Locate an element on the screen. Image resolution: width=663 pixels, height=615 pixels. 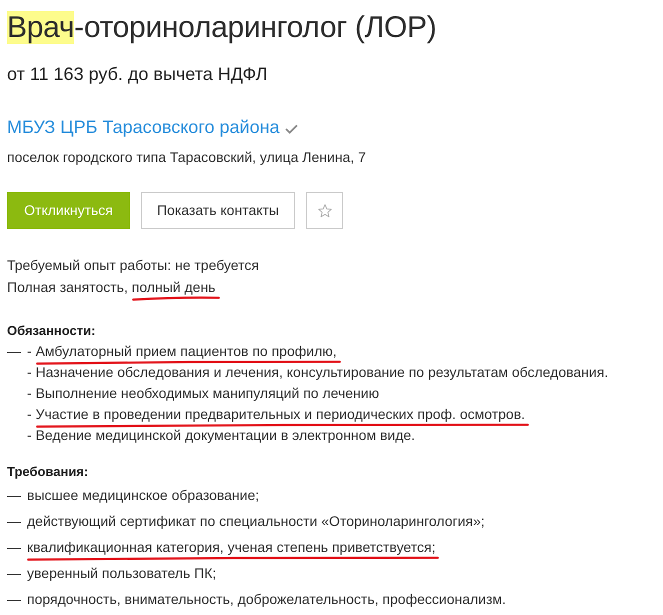
experience-text: Требуемый опыт работы: не требуется is located at coordinates (133, 265).